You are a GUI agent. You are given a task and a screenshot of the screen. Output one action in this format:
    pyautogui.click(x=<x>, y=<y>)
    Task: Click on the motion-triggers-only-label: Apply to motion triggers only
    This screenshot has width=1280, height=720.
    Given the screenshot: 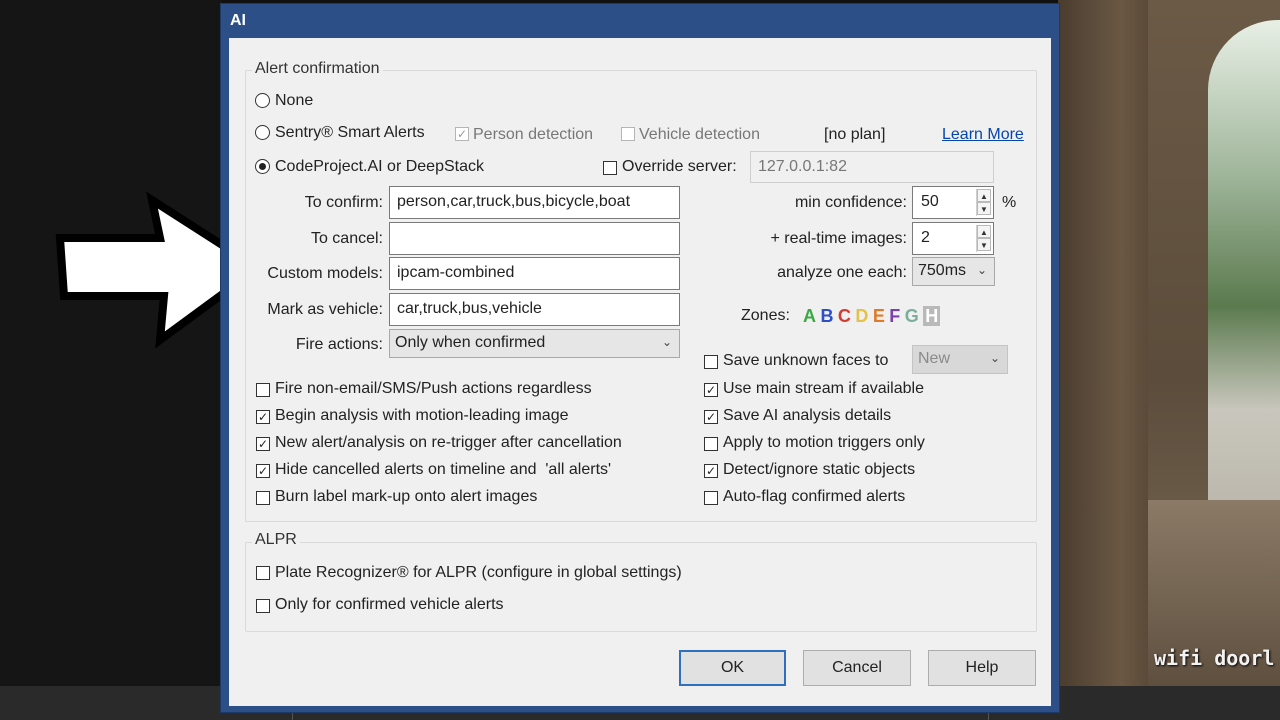 What is the action you would take?
    pyautogui.click(x=824, y=443)
    